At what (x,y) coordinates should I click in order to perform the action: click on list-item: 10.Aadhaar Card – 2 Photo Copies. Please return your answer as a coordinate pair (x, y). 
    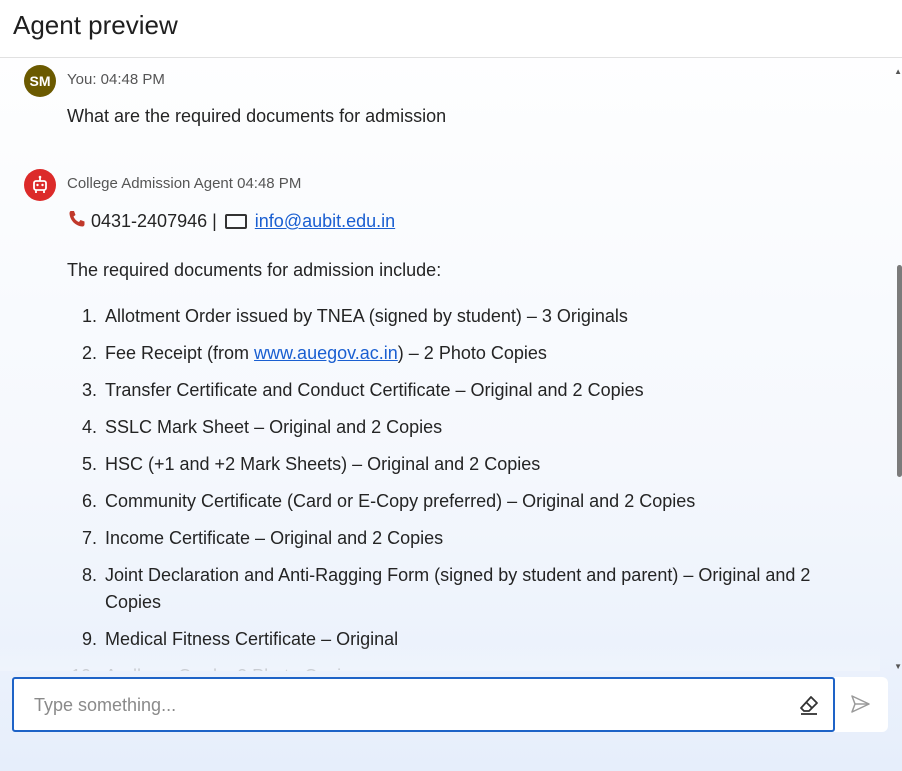
    Looking at the image, I should click on (451, 667).